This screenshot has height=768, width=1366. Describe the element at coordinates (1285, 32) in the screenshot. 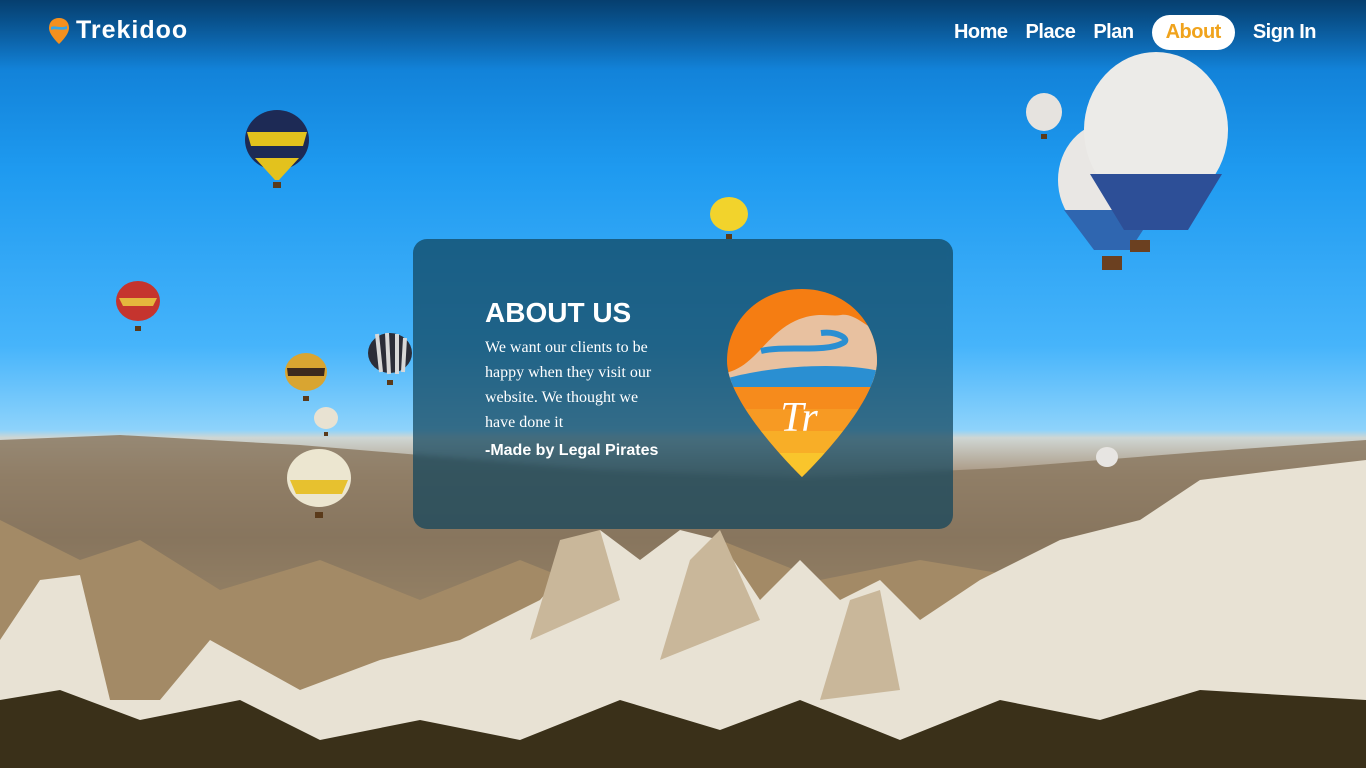

I see `nav-link-sign-in: Sign In` at that location.